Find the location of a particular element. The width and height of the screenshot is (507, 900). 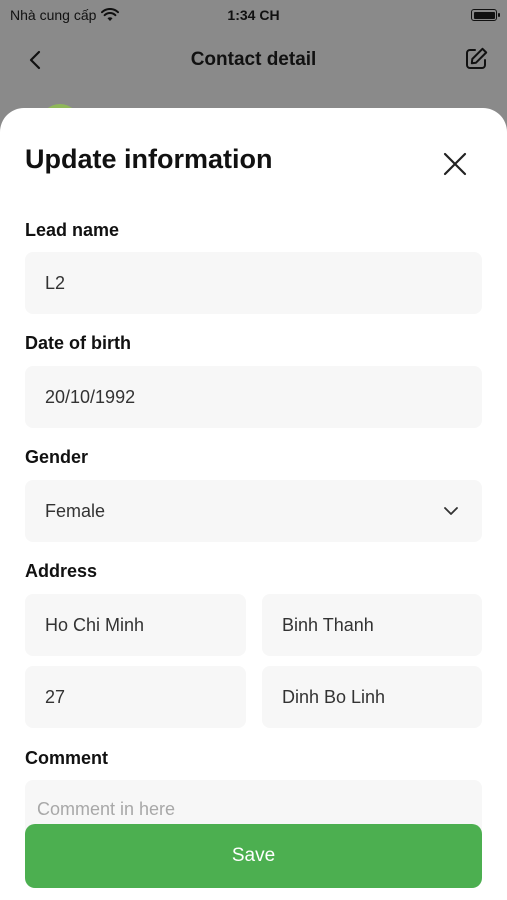

date-of-birth-value: 20/10/1992 is located at coordinates (90, 396).